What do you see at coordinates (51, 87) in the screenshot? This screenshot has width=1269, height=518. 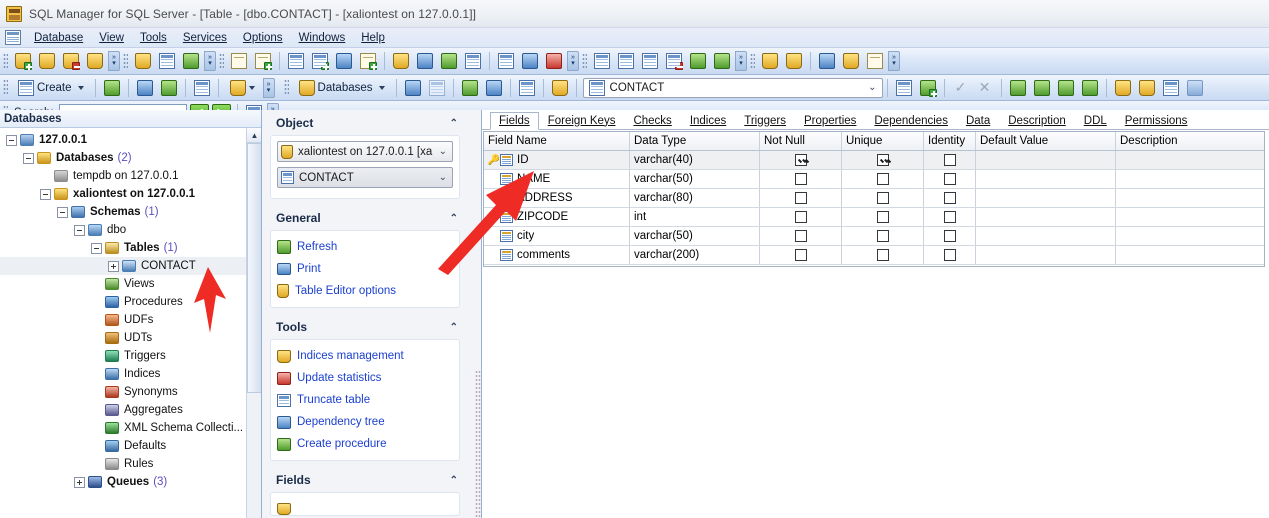 I see `create-button: Create` at bounding box center [51, 87].